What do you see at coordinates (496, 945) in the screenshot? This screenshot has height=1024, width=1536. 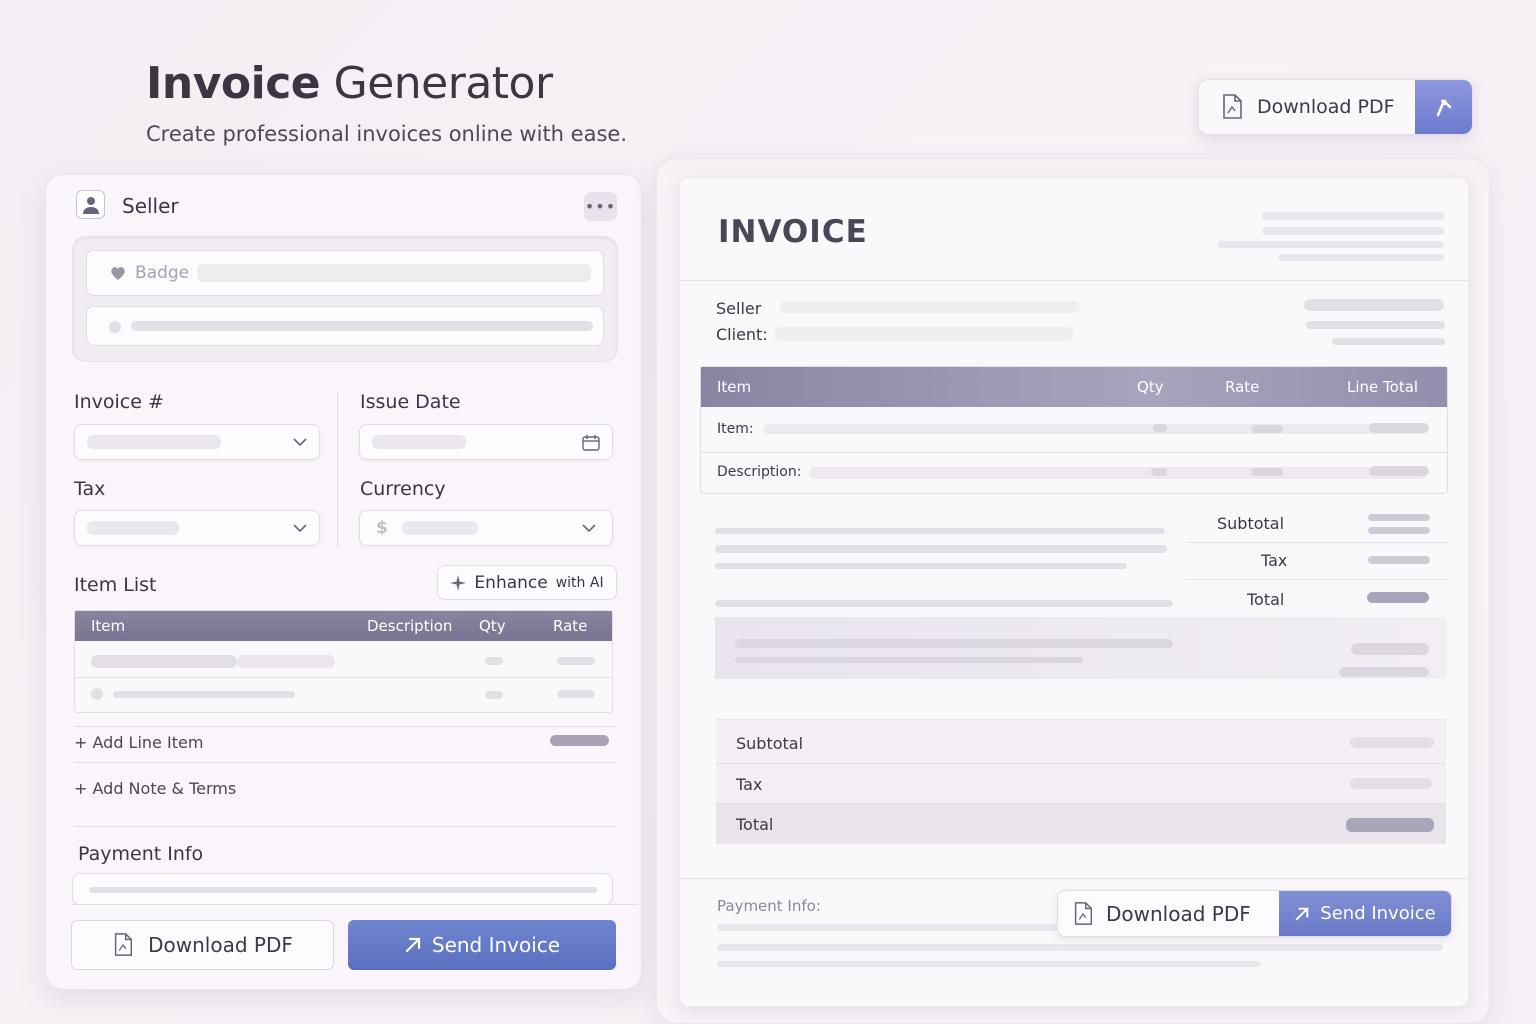 I see `send-invoice-label: Send Invoice` at bounding box center [496, 945].